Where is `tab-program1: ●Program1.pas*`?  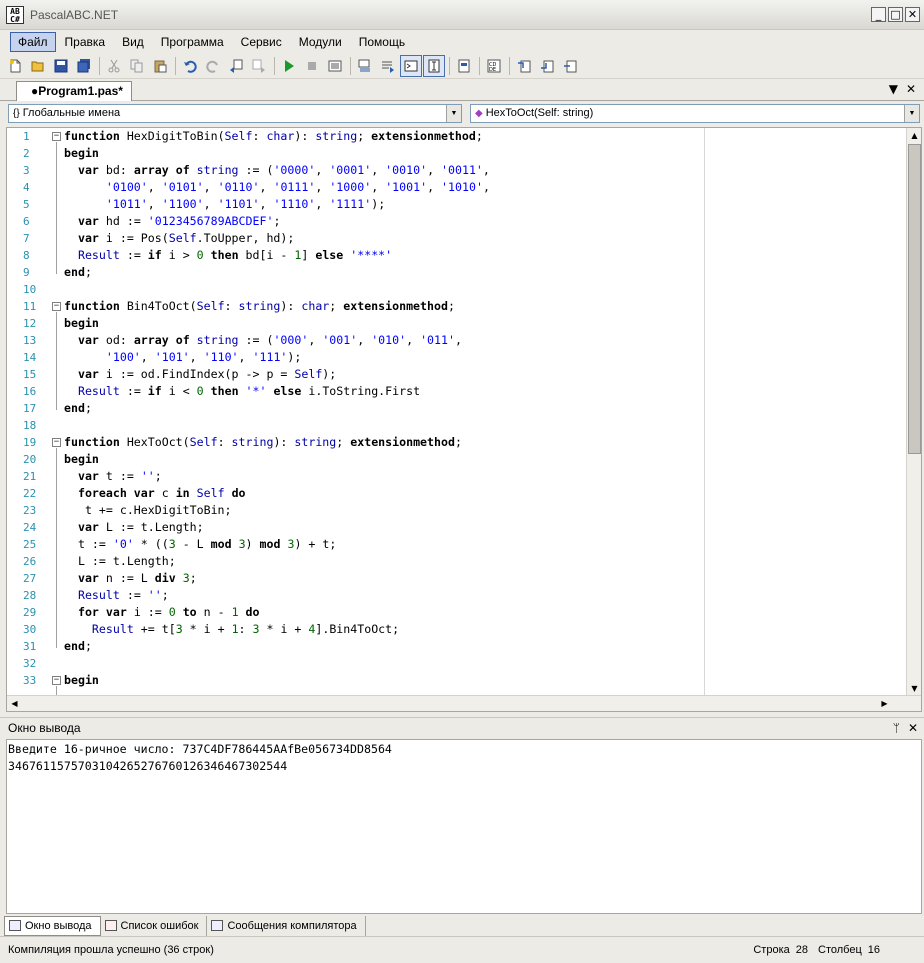
tab-program1: ●Program1.pas* is located at coordinates (74, 91).